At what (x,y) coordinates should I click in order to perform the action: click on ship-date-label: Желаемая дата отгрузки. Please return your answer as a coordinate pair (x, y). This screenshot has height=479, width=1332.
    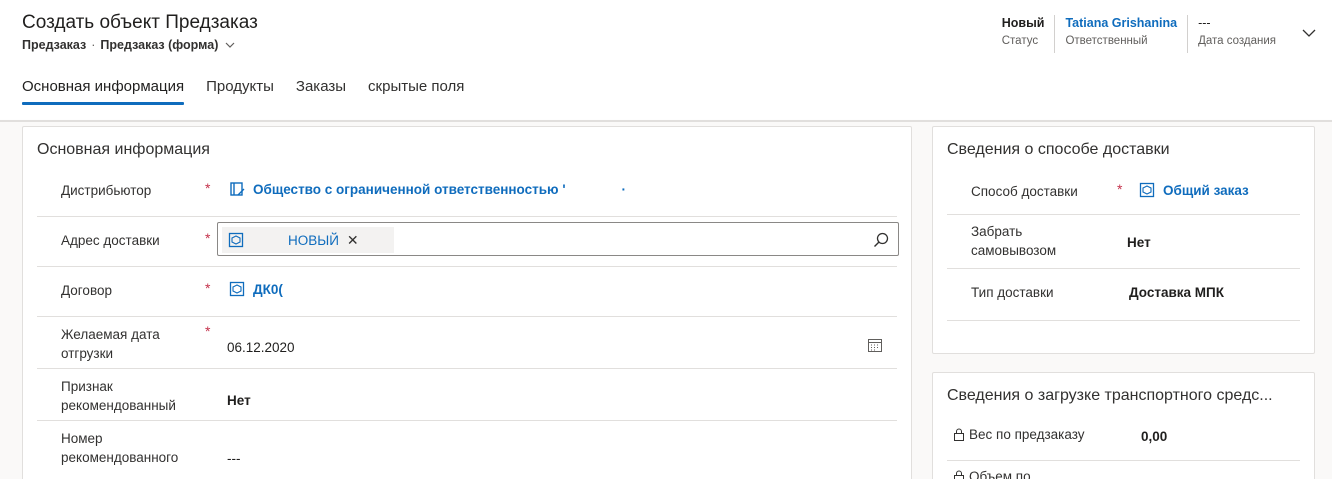
    Looking at the image, I should click on (110, 344).